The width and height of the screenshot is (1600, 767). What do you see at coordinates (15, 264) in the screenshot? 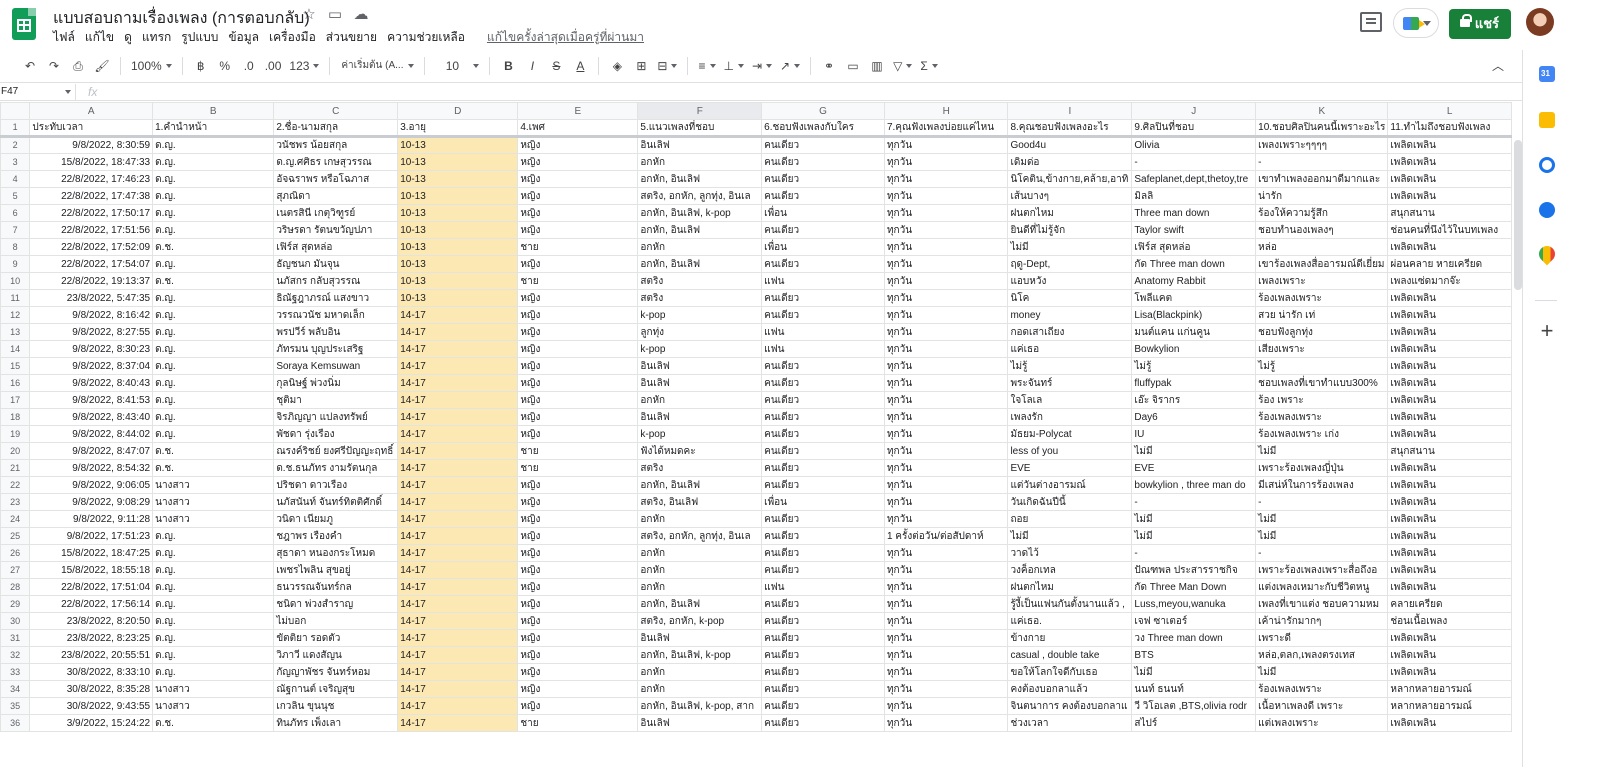
I see `row-number: 9` at bounding box center [15, 264].